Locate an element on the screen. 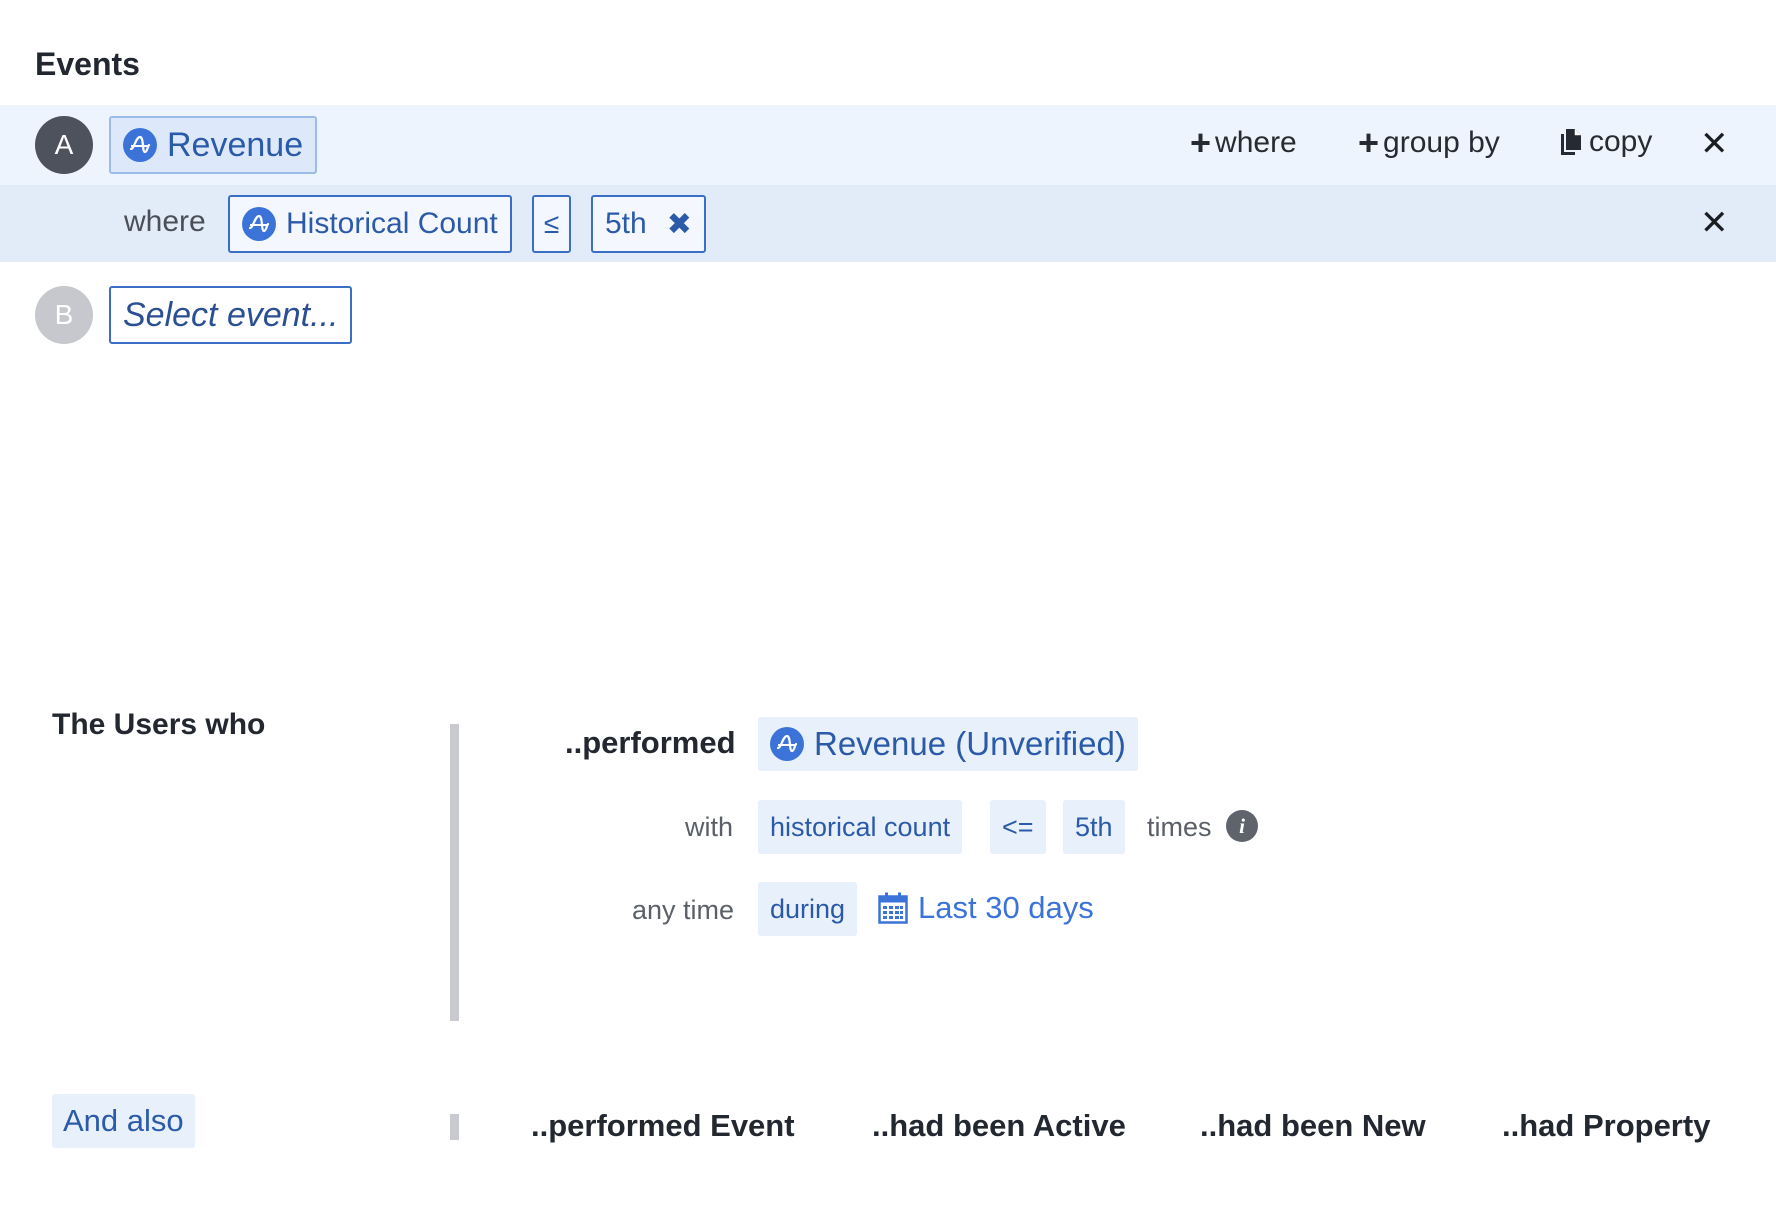 Image resolution: width=1776 pixels, height=1222 pixels. option-had-been-new: ..had been New is located at coordinates (1313, 1126).